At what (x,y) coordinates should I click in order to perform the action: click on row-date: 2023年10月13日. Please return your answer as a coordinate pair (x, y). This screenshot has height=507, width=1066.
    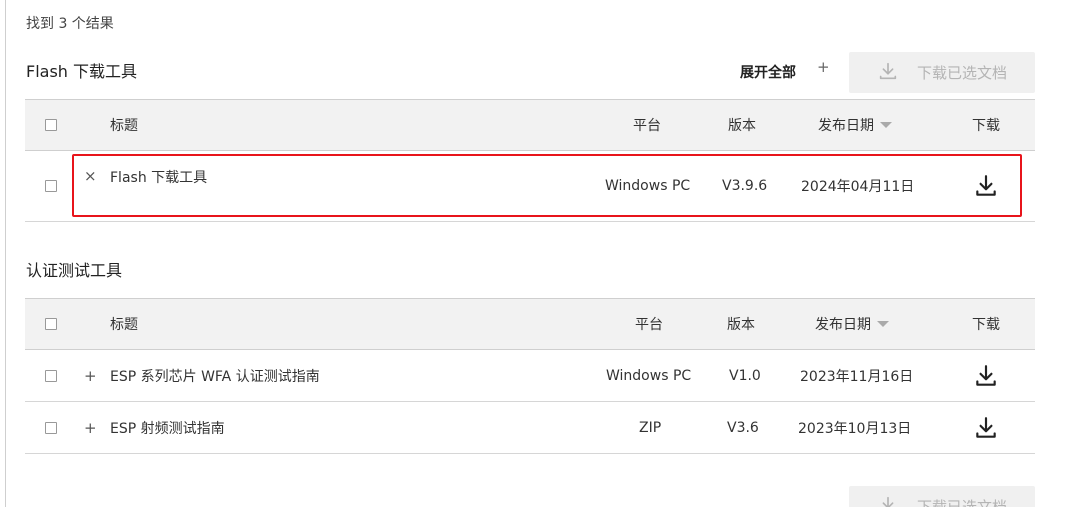
    Looking at the image, I should click on (855, 428).